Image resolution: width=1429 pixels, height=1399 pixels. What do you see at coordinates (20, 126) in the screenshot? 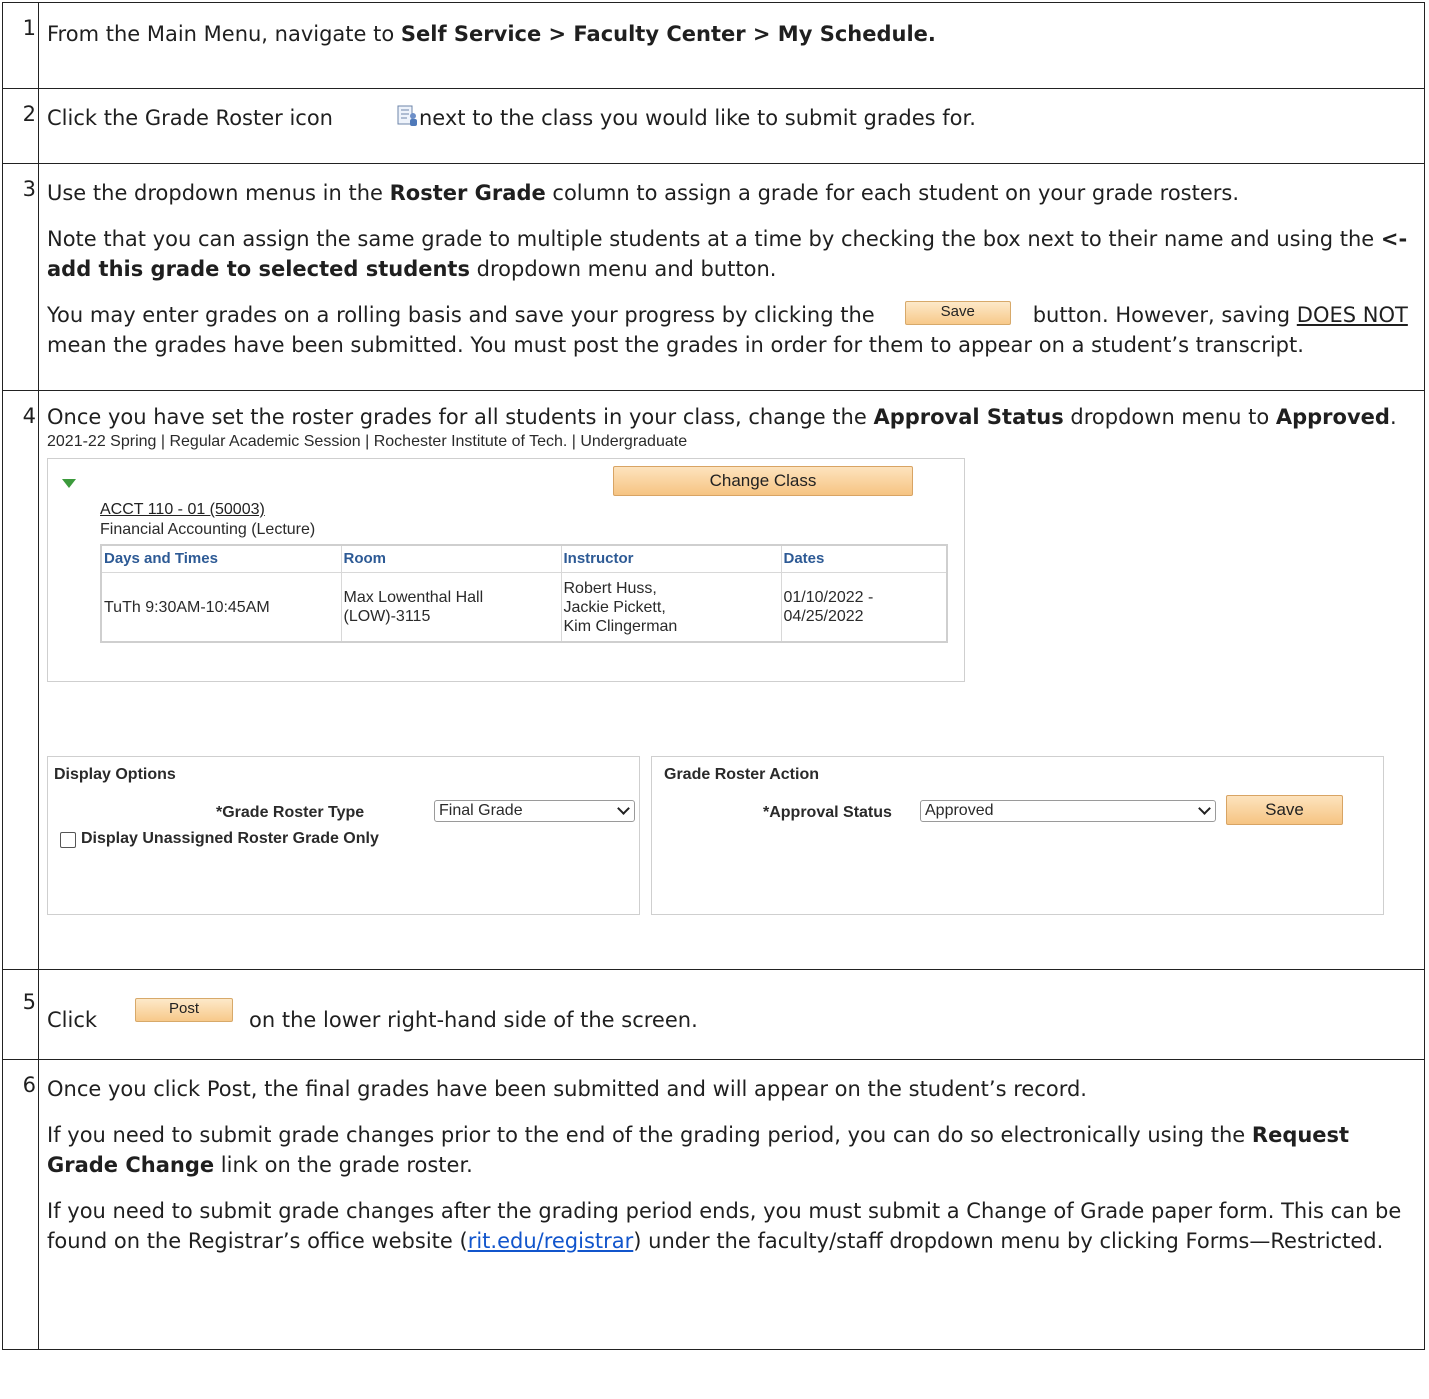
I see `step-number: 2` at bounding box center [20, 126].